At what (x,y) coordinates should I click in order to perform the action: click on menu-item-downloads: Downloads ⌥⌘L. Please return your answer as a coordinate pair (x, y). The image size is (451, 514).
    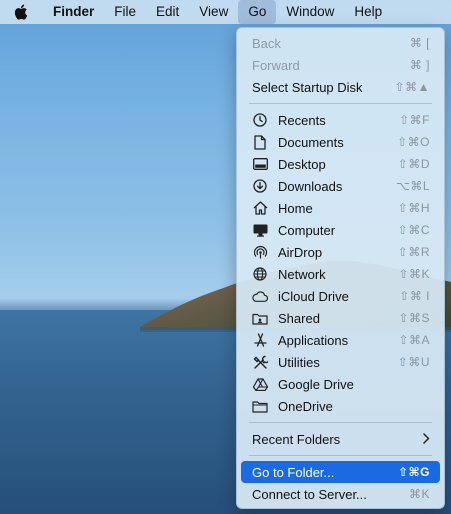
    Looking at the image, I should click on (340, 186).